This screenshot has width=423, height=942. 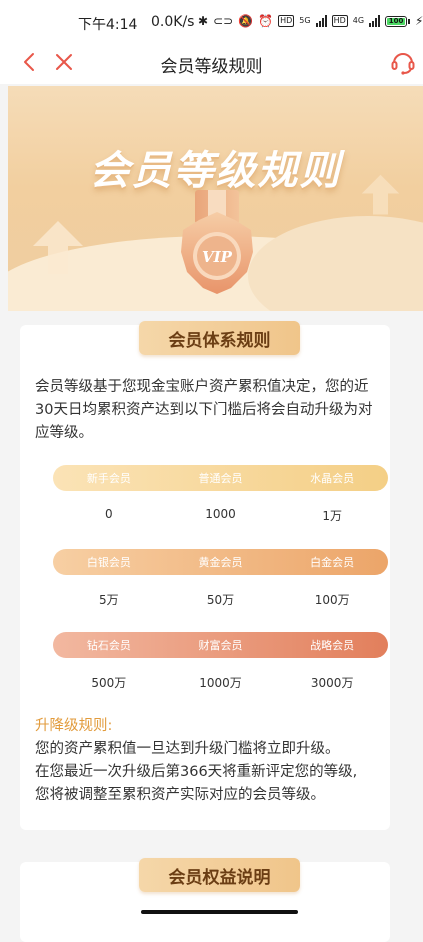 What do you see at coordinates (180, 795) in the screenshot?
I see `rule-line: 您将被调整至累积资产实际对应的会员等级。` at bounding box center [180, 795].